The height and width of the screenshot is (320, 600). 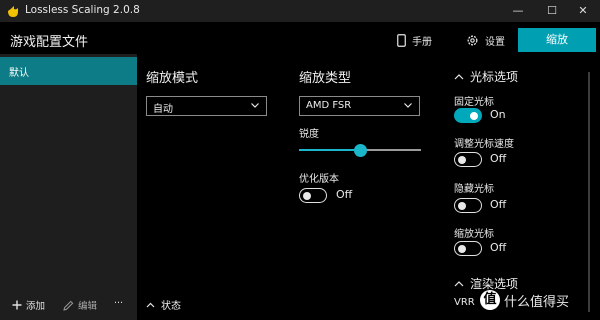 What do you see at coordinates (472, 40) in the screenshot?
I see `gear-icon` at bounding box center [472, 40].